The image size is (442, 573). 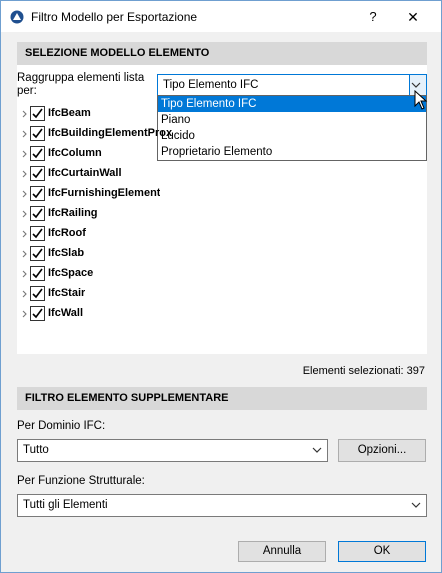 What do you see at coordinates (71, 273) in the screenshot?
I see `tree-item-label: IfcSpace` at bounding box center [71, 273].